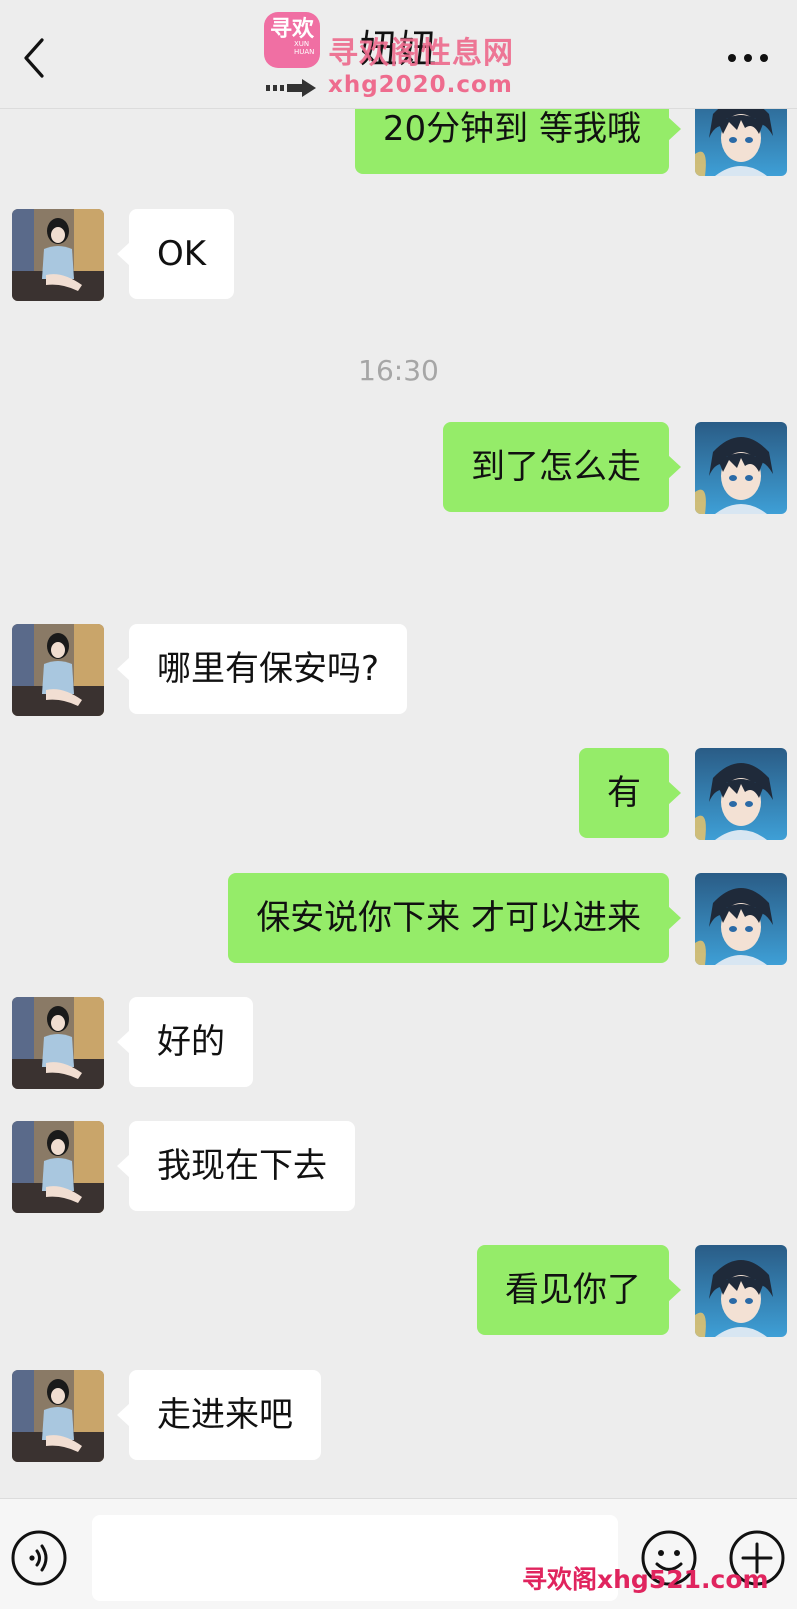 Image resolution: width=797 pixels, height=1609 pixels. What do you see at coordinates (398, 370) in the screenshot?
I see `timestamp: 16:30` at bounding box center [398, 370].